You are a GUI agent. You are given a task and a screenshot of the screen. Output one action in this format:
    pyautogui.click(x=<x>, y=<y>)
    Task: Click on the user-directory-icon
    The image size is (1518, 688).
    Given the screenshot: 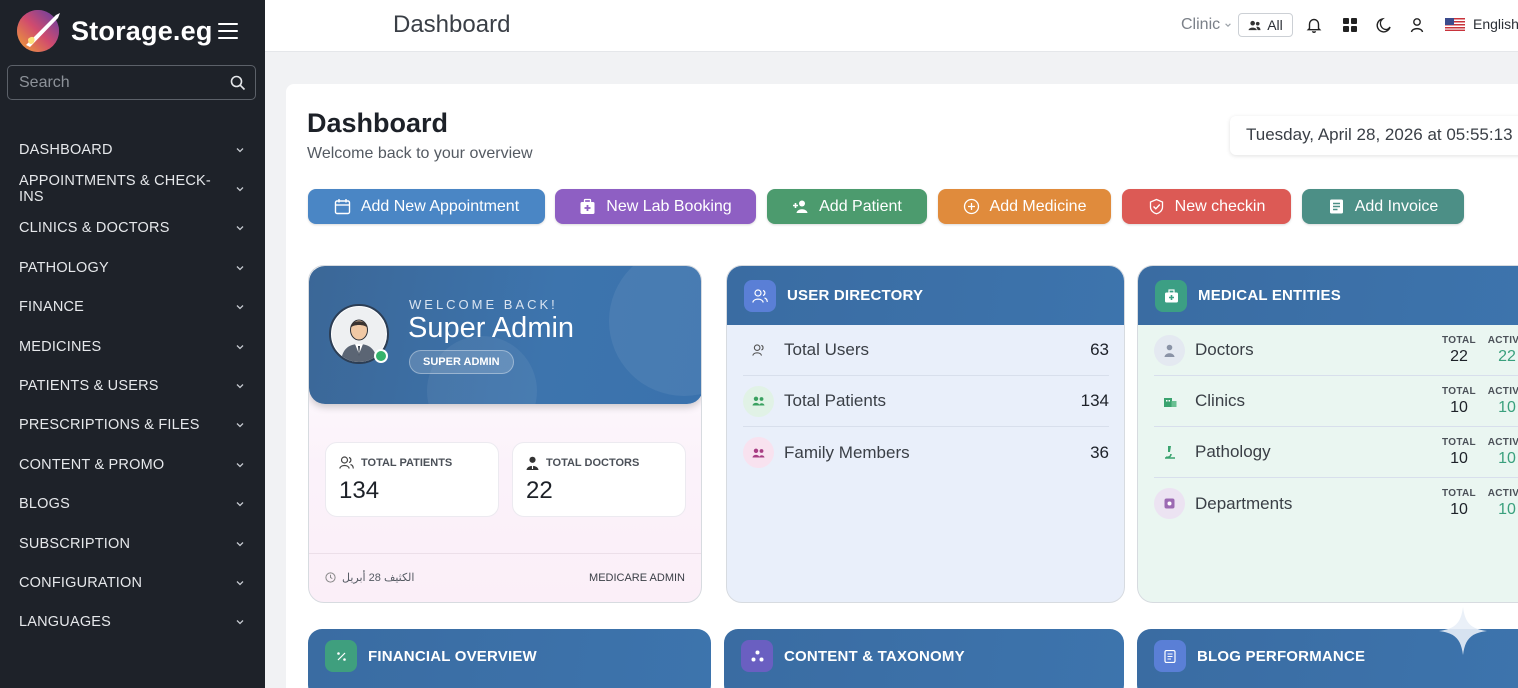 What is the action you would take?
    pyautogui.click(x=760, y=295)
    